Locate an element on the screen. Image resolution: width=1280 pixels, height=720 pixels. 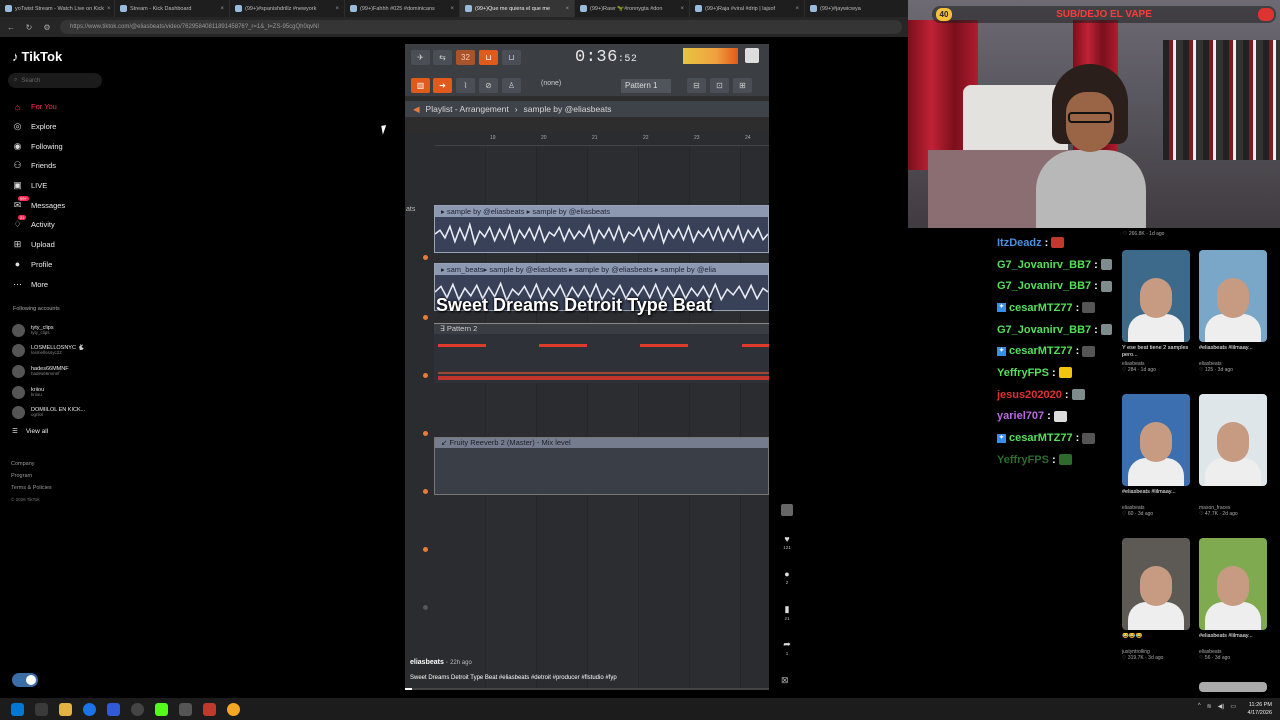
tiktok-logo: ♪ TikTok is located at coordinates (37, 56).